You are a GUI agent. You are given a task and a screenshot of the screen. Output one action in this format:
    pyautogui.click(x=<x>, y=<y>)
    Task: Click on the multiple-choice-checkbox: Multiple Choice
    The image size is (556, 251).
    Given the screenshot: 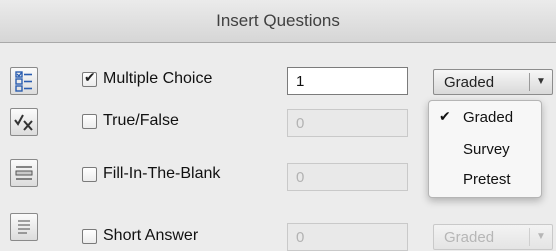 What is the action you would take?
    pyautogui.click(x=147, y=79)
    